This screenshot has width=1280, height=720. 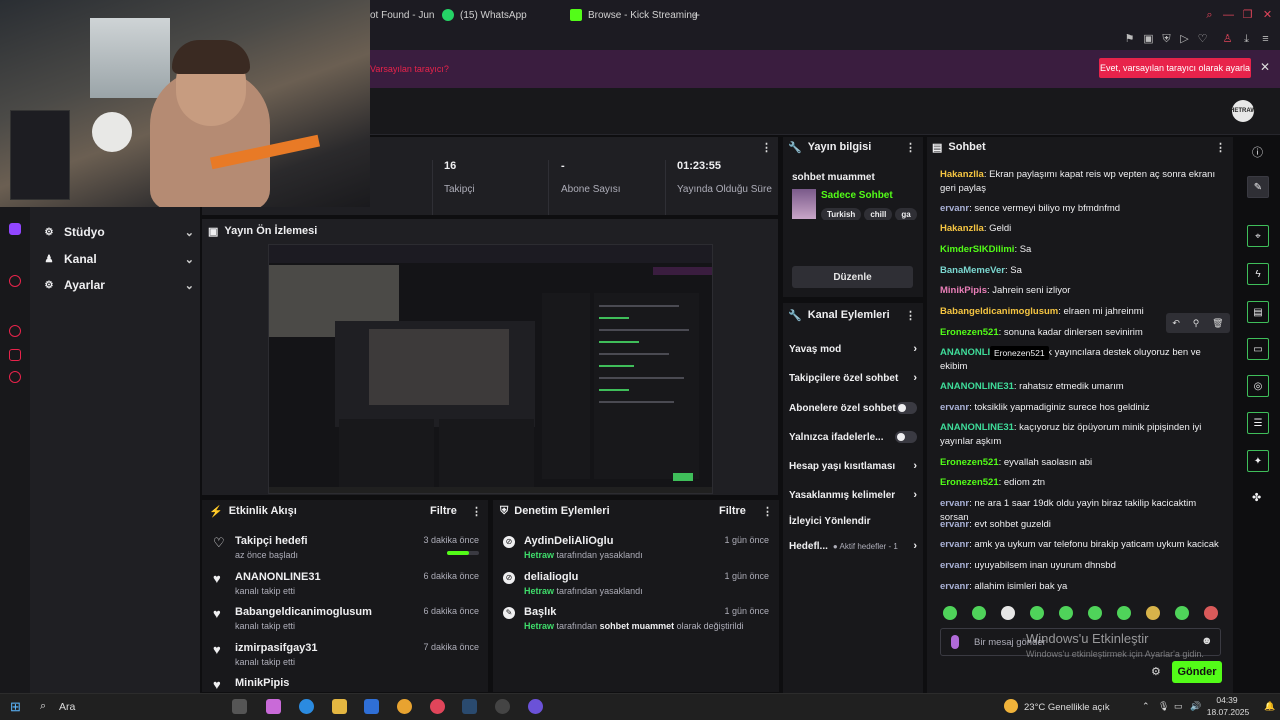 I want to click on nav-channel: ♟ Kanal ⌄, so click(x=119, y=259).